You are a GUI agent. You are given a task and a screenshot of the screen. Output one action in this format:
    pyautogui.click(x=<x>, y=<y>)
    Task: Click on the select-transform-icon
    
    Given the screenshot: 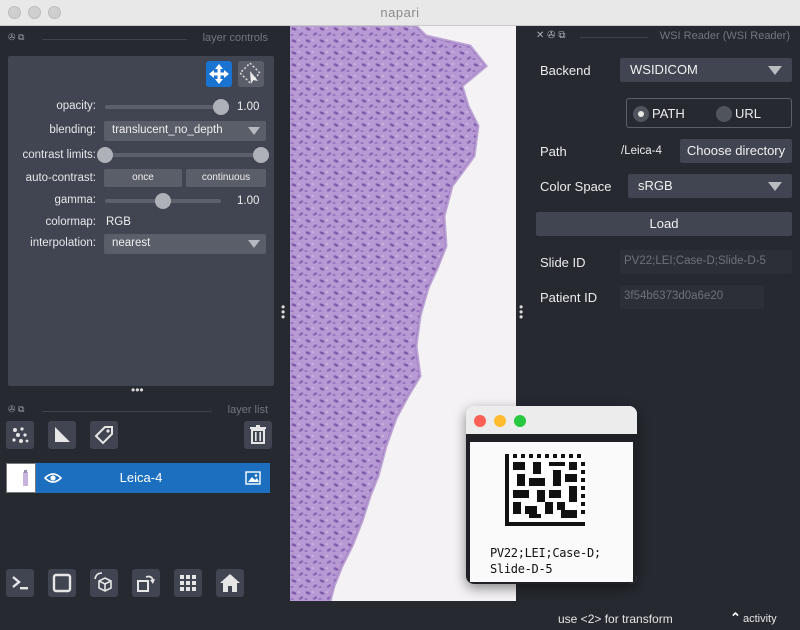 What is the action you would take?
    pyautogui.click(x=250, y=73)
    